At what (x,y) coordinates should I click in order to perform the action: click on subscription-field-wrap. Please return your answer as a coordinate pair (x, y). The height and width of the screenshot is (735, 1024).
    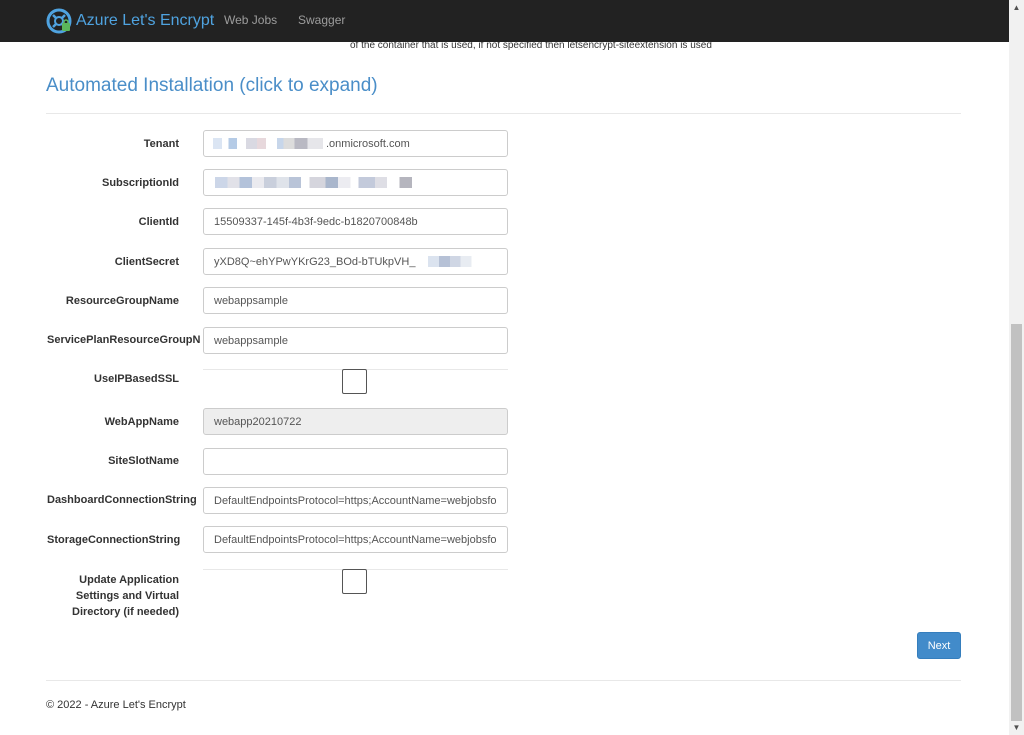
    Looking at the image, I should click on (355, 182).